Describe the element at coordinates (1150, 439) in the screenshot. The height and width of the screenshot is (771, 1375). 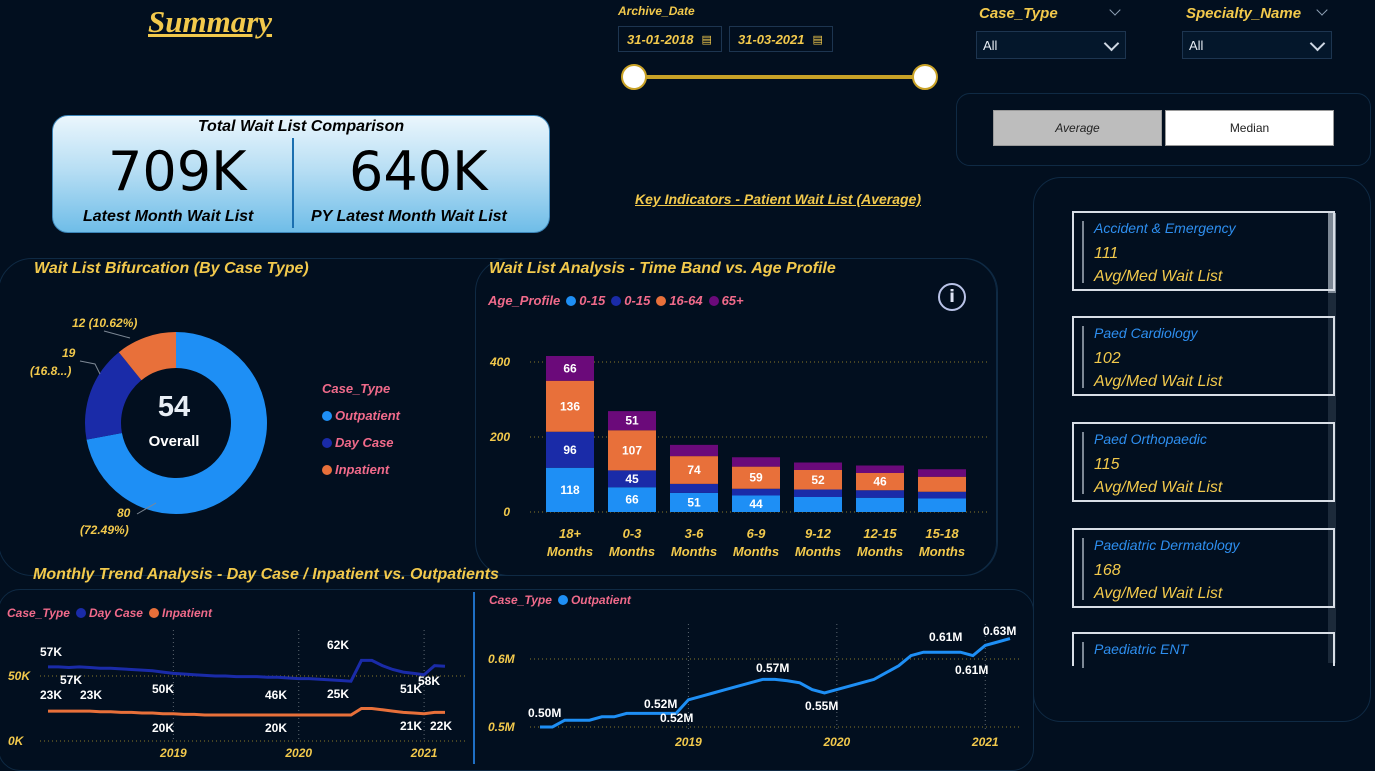
I see `specialty-name: Paed Orthopaedic` at that location.